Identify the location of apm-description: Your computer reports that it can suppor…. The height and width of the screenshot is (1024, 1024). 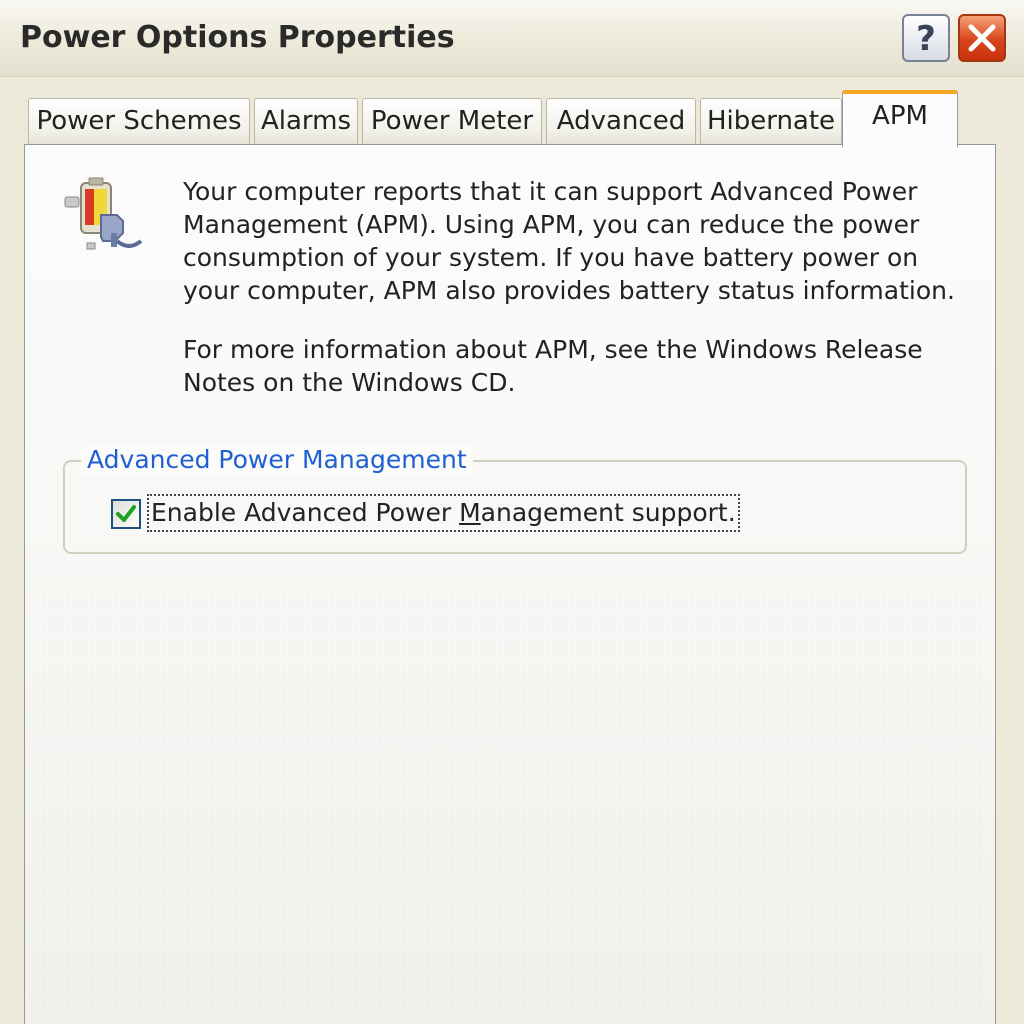
(569, 241).